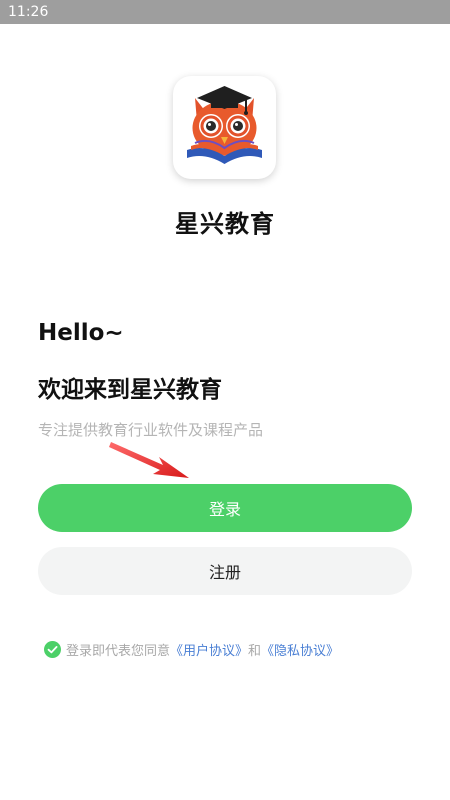  I want to click on check-circle-icon, so click(52, 649).